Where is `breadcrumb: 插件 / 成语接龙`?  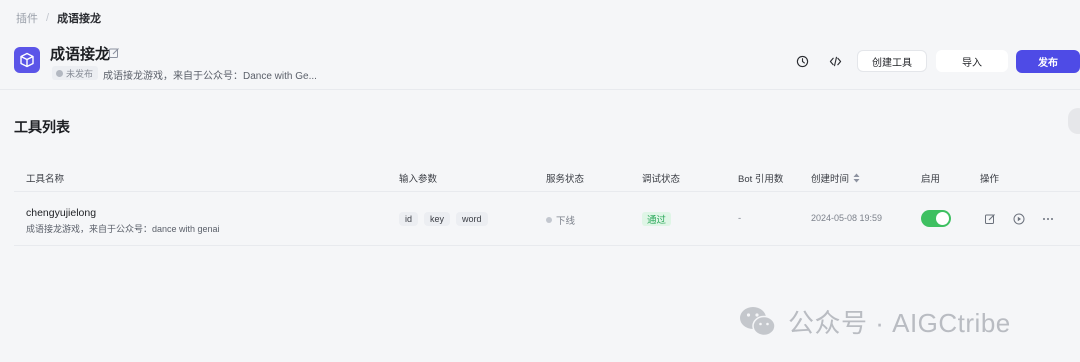
breadcrumb: 插件 / 成语接龙 is located at coordinates (58, 18).